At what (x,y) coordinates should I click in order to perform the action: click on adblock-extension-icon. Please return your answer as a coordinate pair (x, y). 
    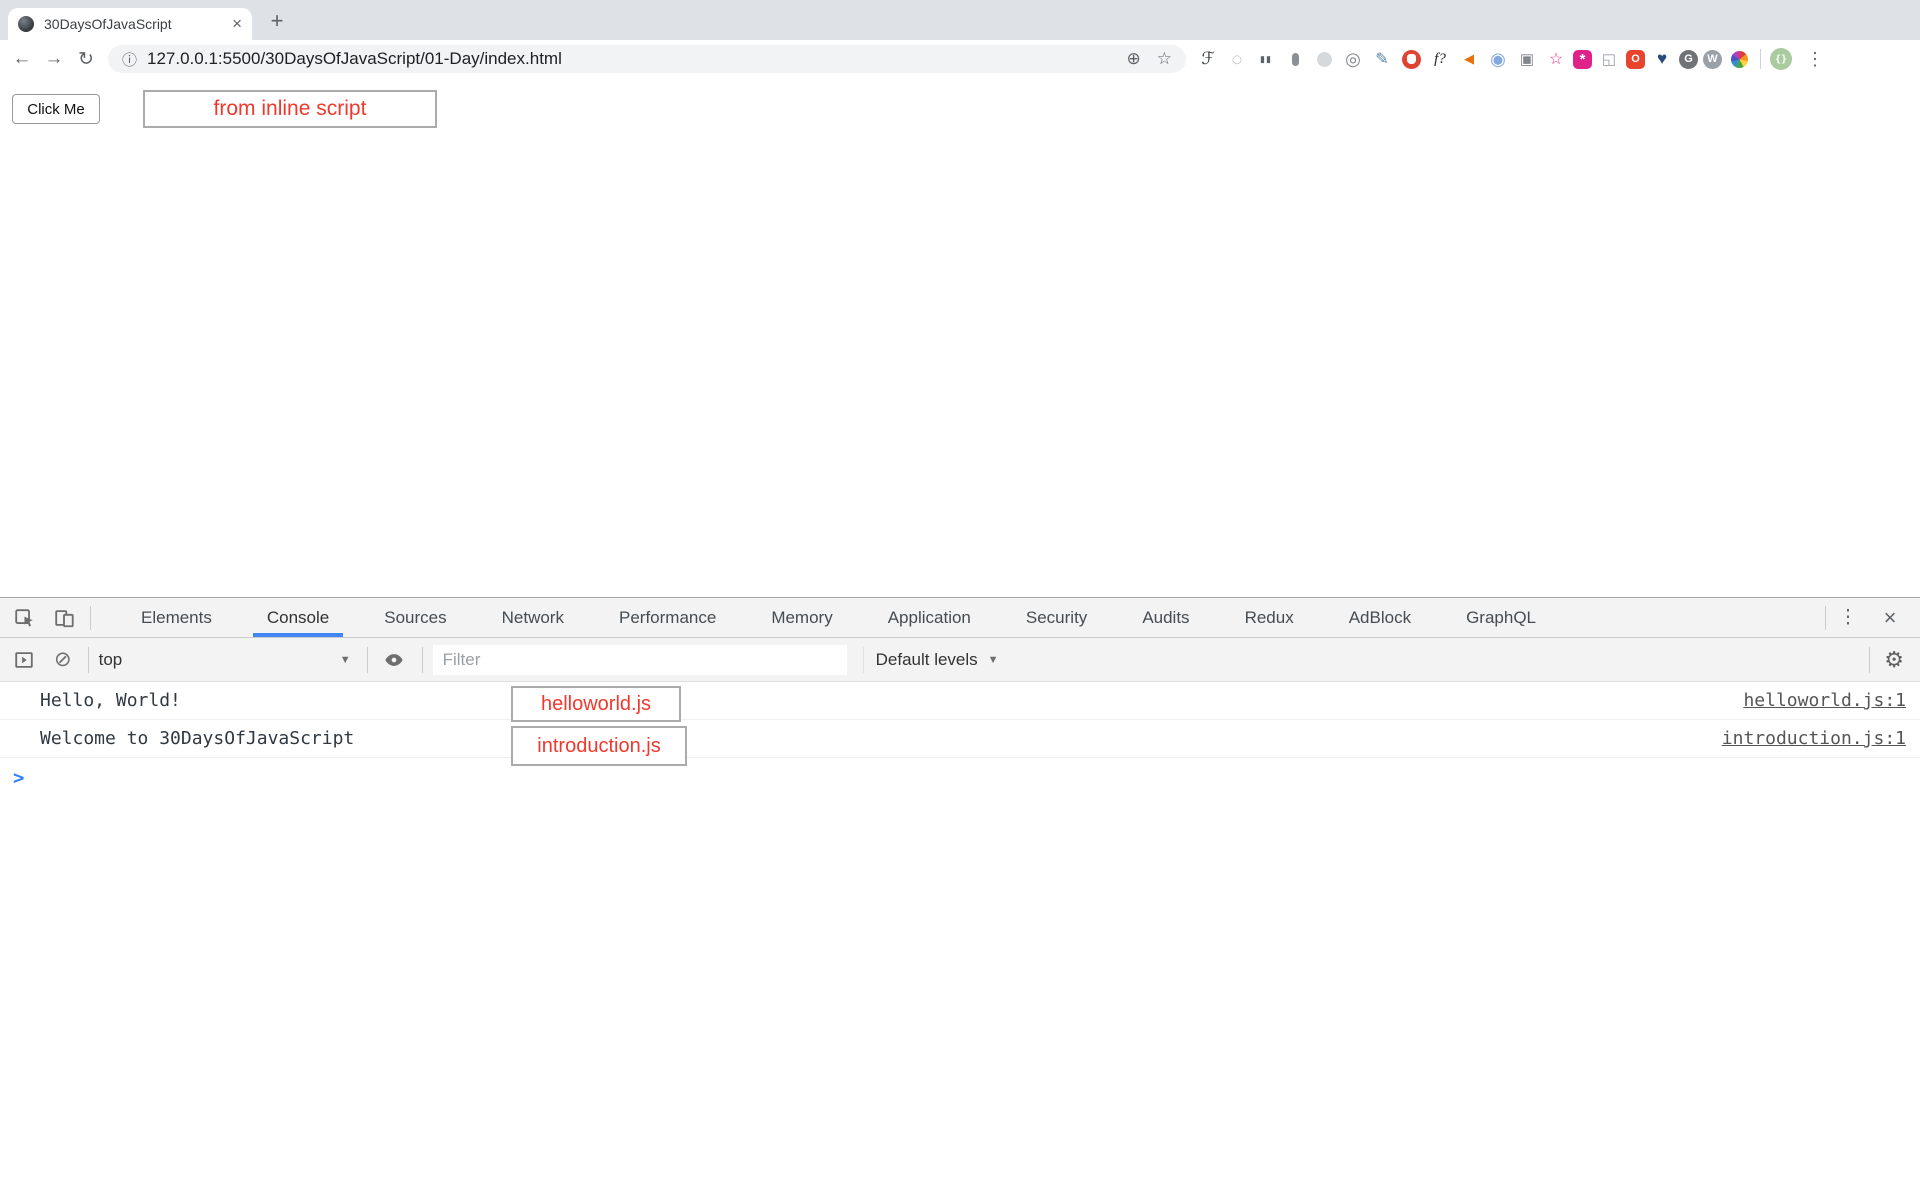
    Looking at the image, I should click on (1411, 59).